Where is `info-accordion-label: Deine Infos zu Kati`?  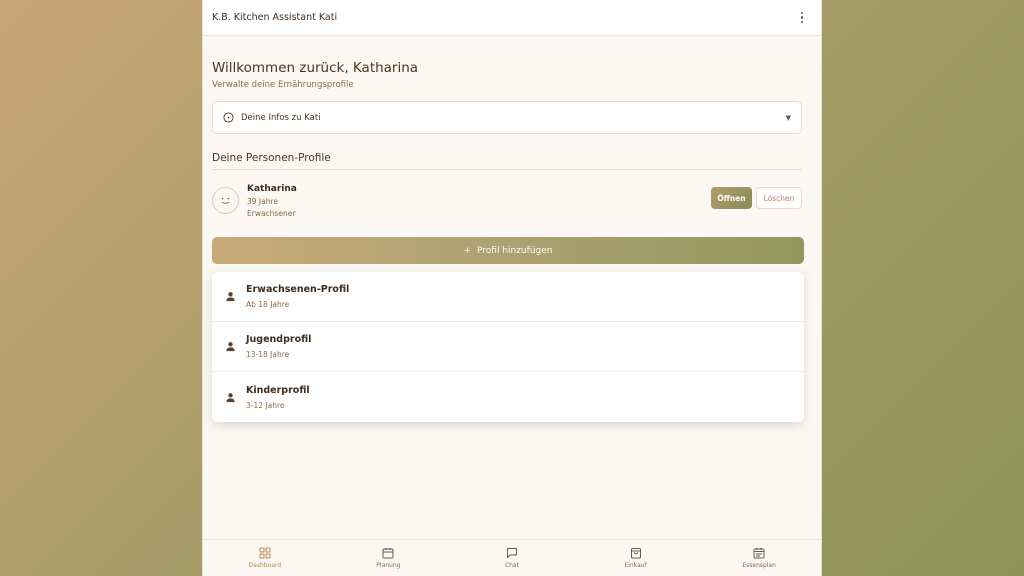
info-accordion-label: Deine Infos zu Kati is located at coordinates (281, 117).